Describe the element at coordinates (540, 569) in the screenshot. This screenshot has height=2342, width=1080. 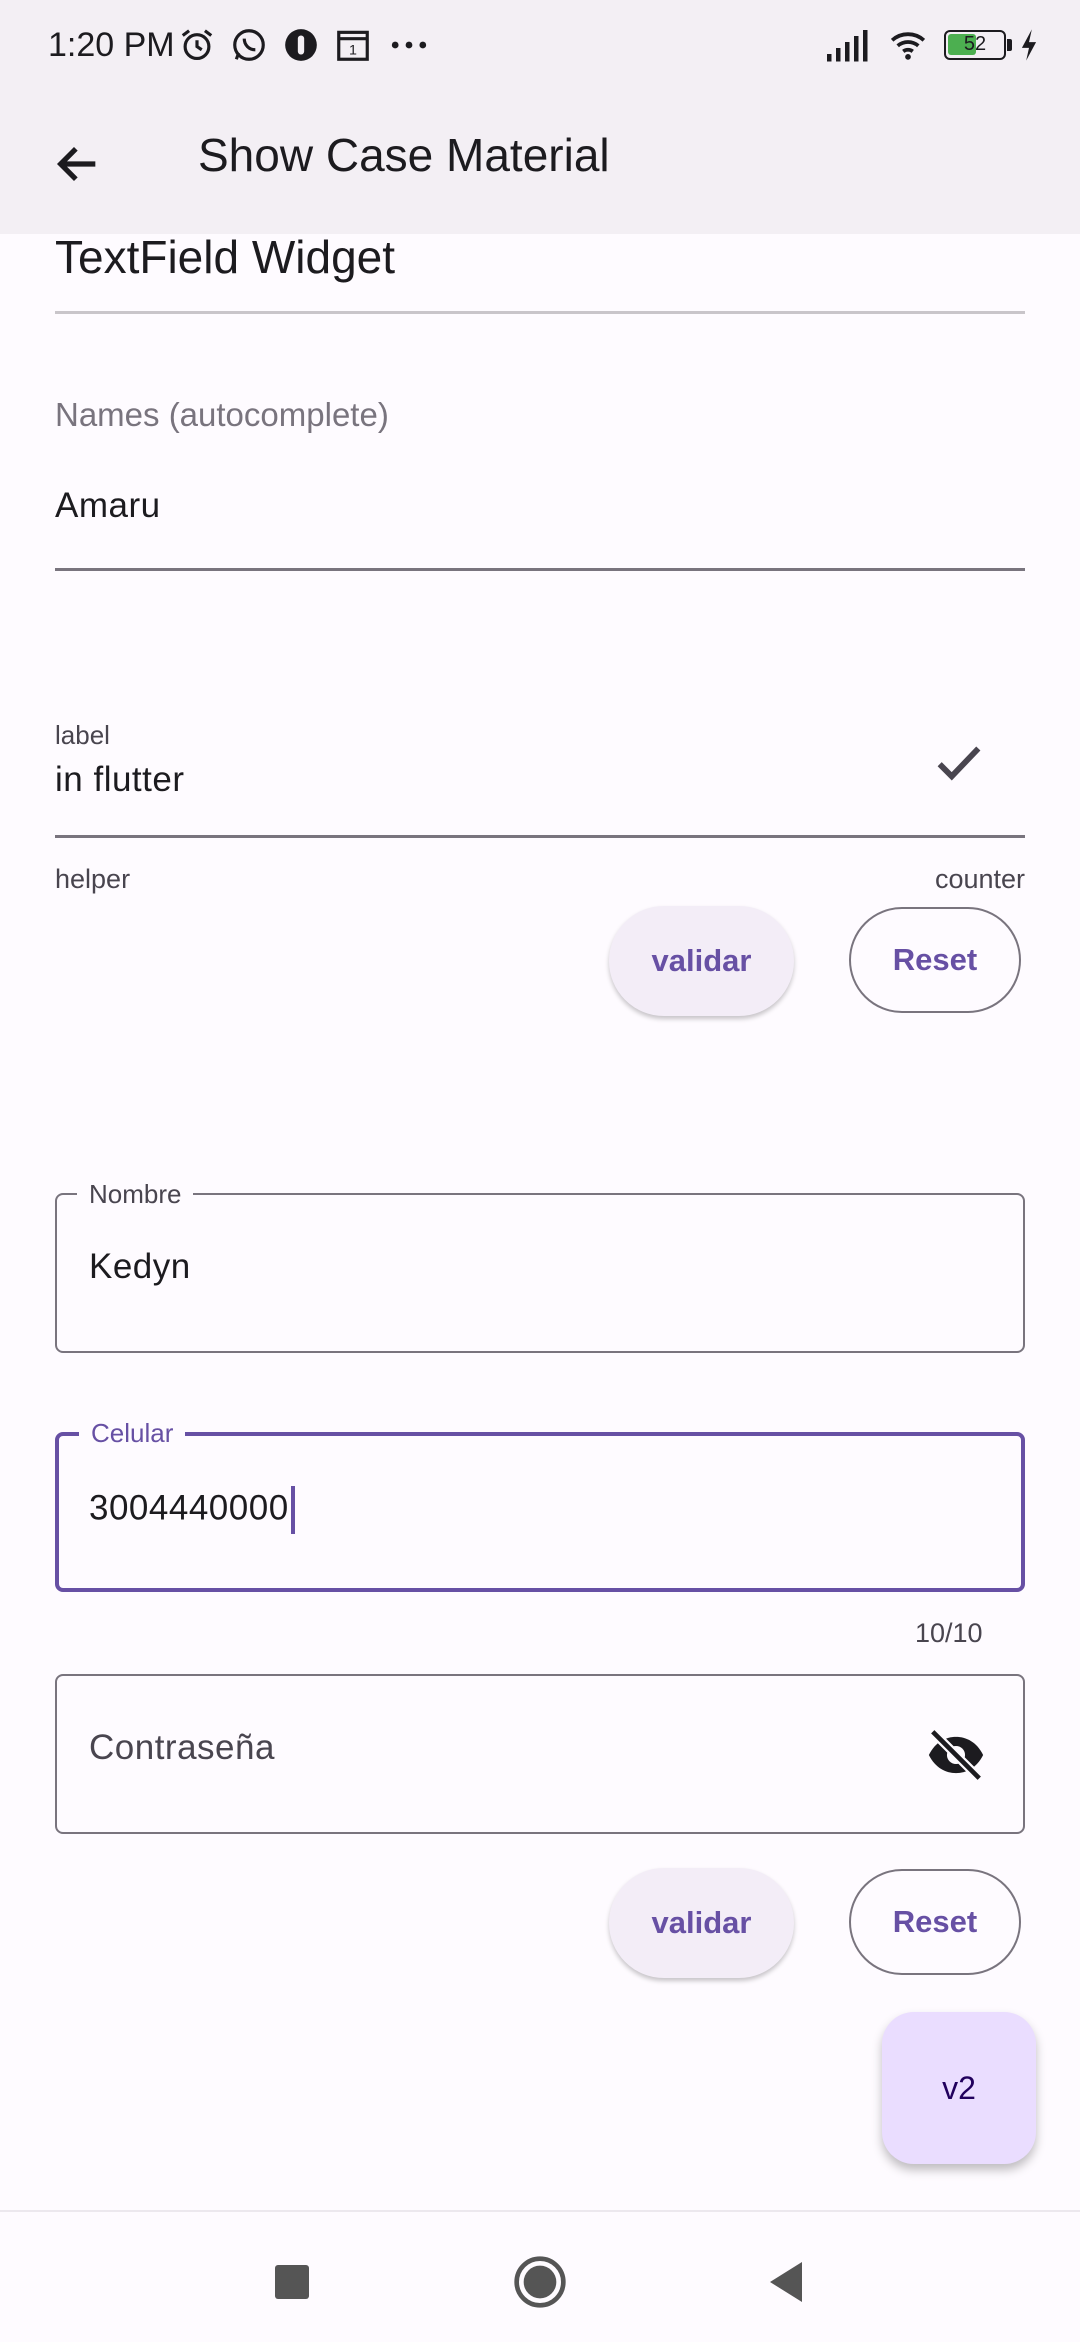
I see `names-field-underline` at that location.